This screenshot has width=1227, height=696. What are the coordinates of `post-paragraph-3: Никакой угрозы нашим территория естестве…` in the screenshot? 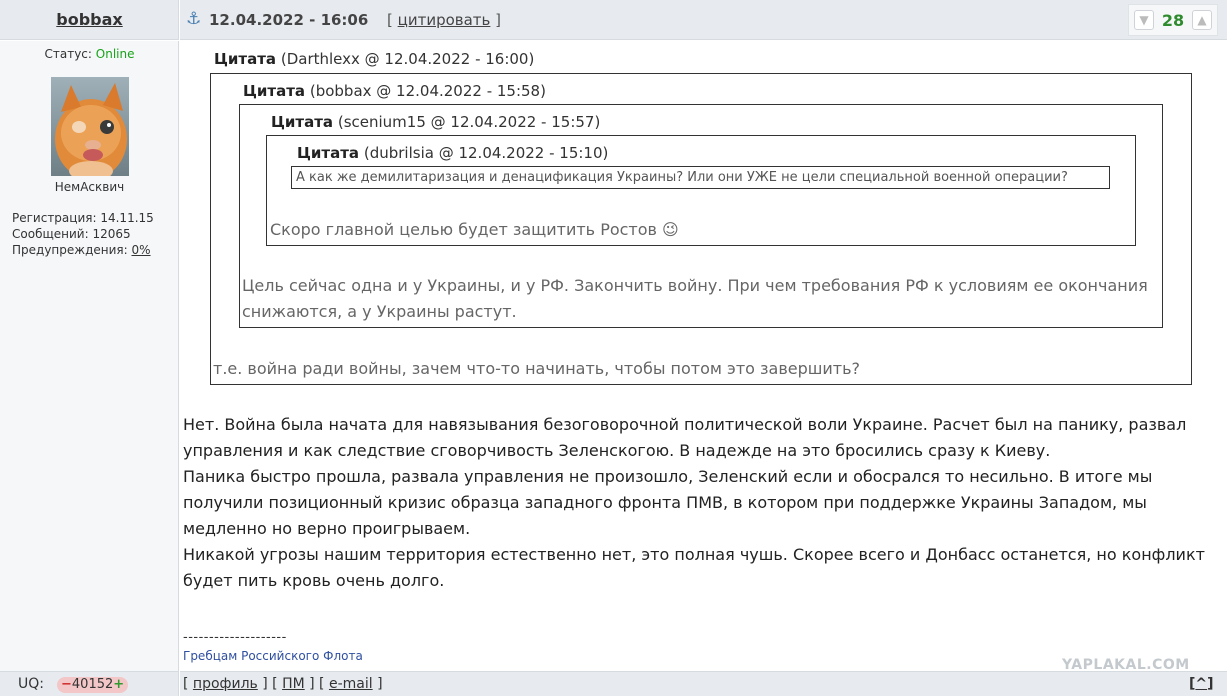 It's located at (694, 567).